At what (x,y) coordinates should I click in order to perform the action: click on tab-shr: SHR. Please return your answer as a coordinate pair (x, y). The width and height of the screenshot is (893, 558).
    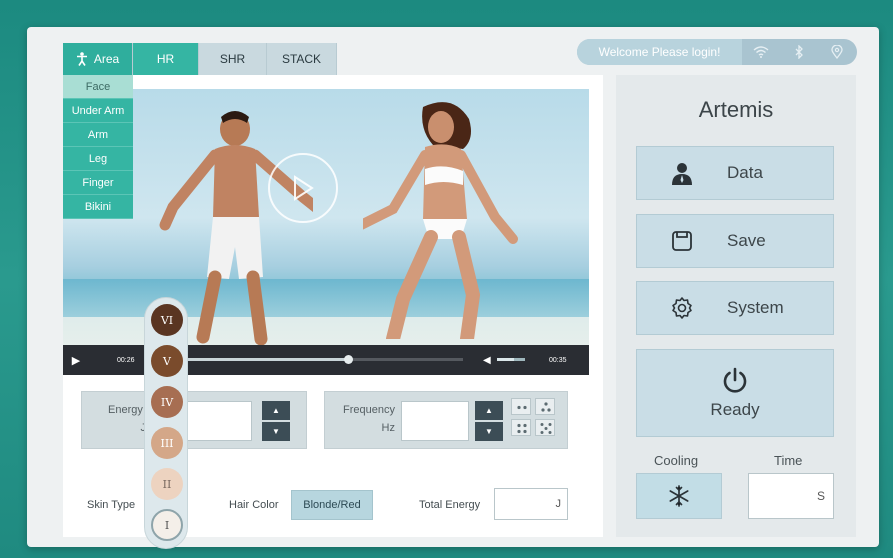
    Looking at the image, I should click on (233, 59).